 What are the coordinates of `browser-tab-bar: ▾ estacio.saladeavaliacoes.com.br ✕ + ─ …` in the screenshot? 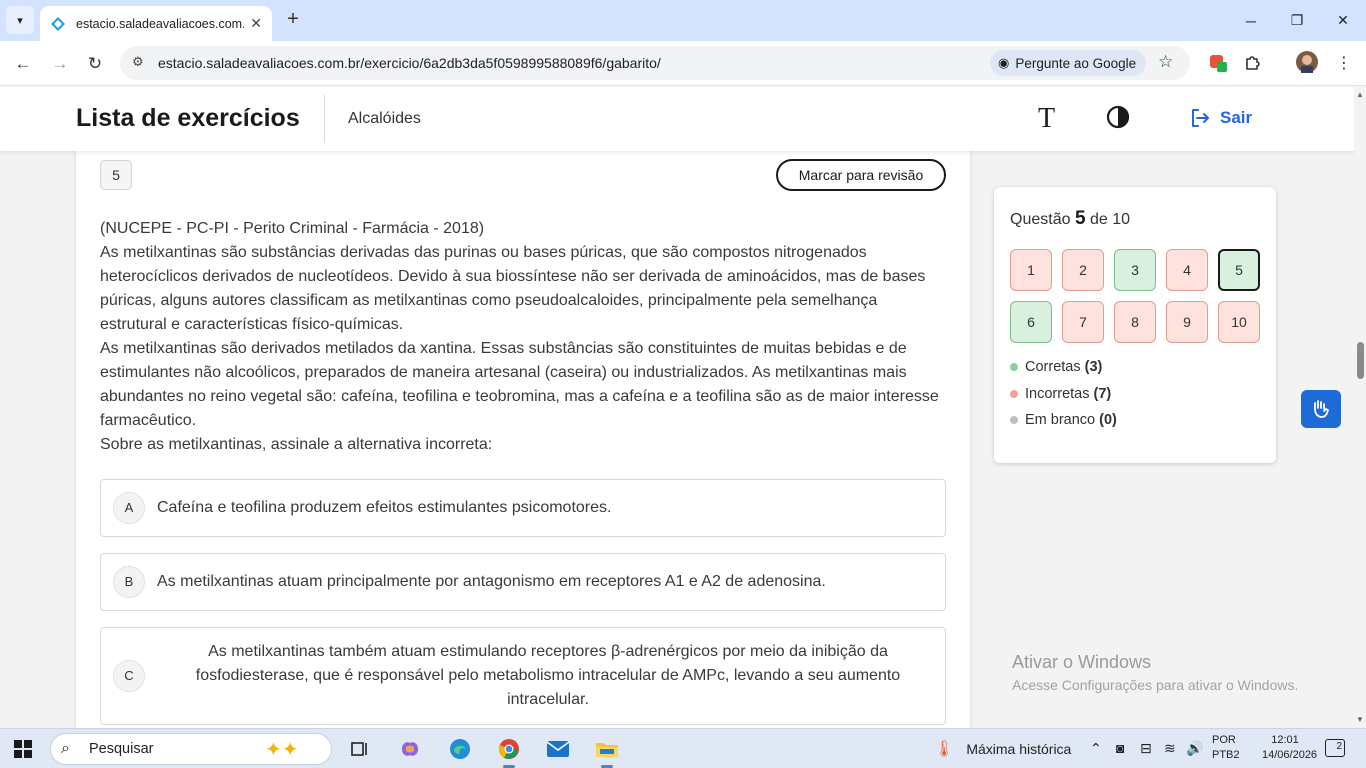 It's located at (683, 20).